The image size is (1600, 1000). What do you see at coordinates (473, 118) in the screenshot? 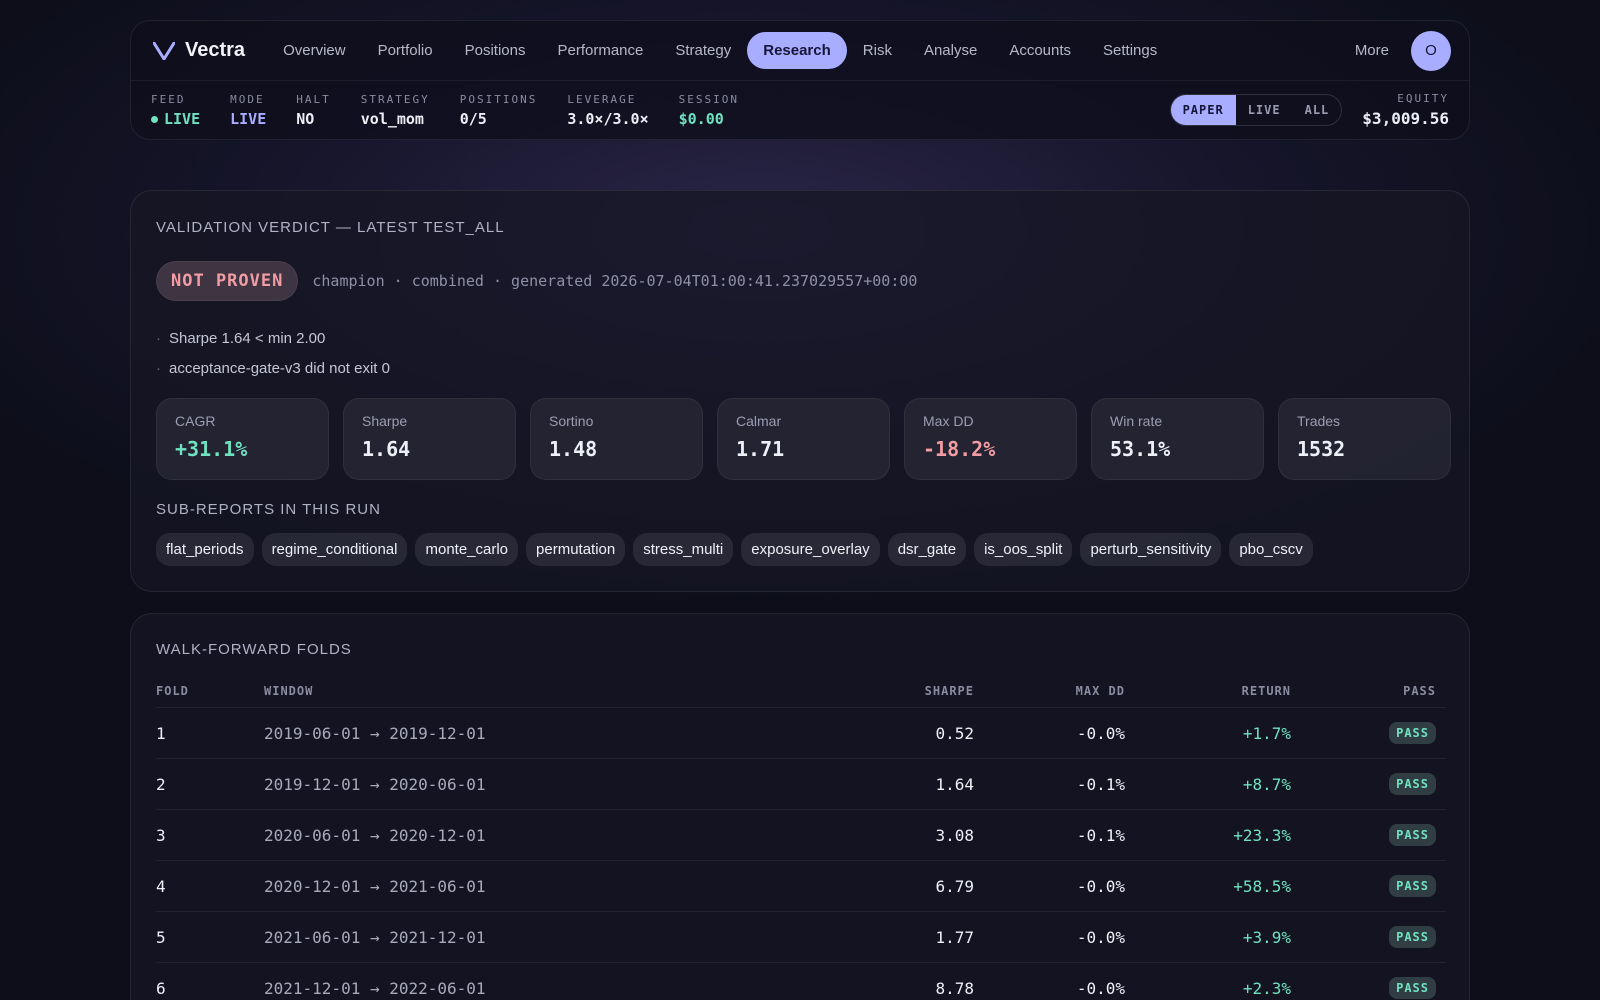
I see `stat-positions-value: 0/5` at bounding box center [473, 118].